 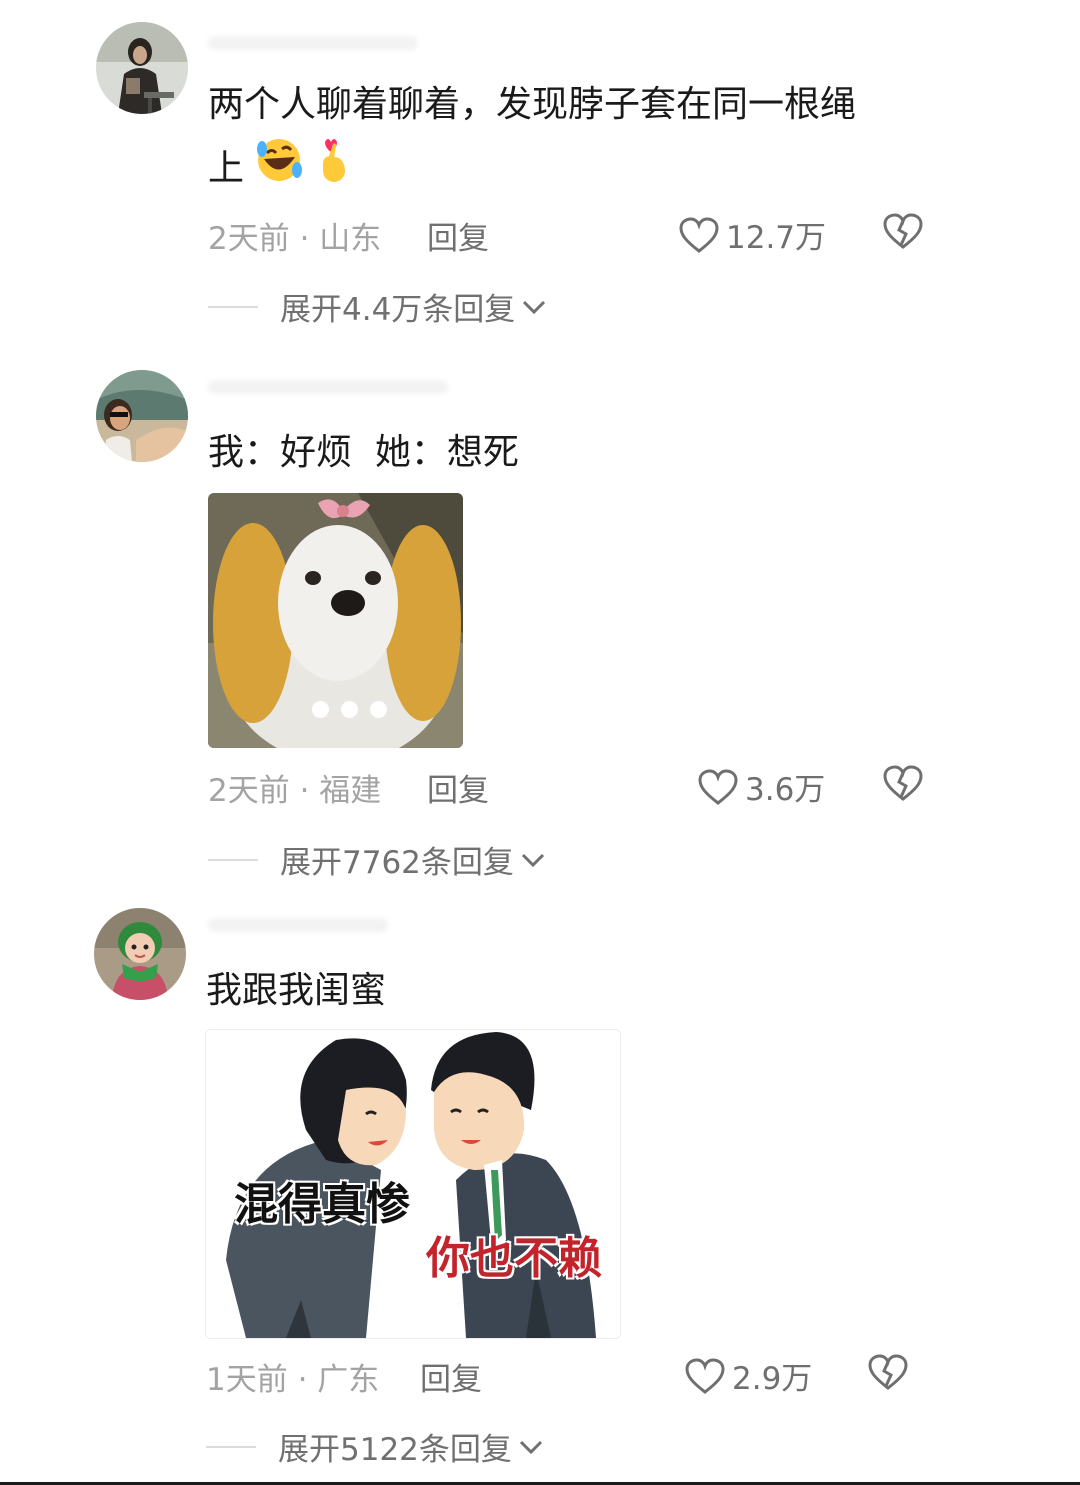 I want to click on divider-line, so click(x=231, y=1446).